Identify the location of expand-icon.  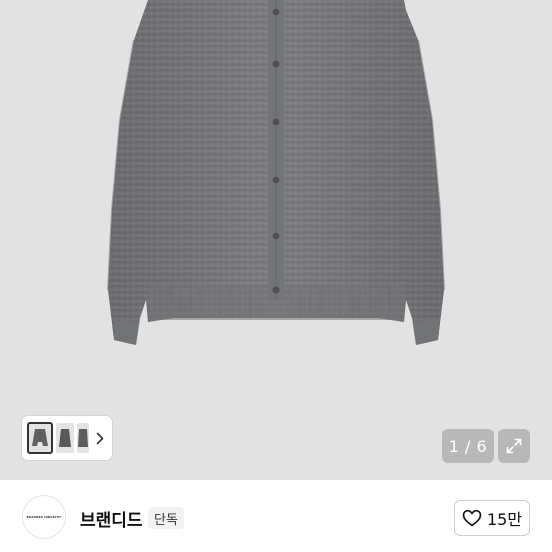
(514, 446).